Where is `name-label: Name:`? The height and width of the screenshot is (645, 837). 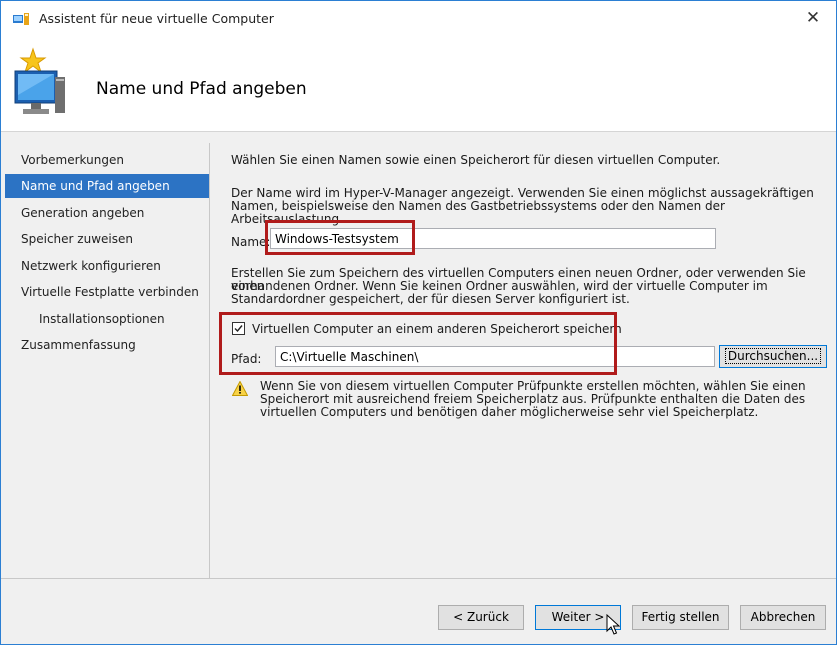 name-label: Name: is located at coordinates (251, 242).